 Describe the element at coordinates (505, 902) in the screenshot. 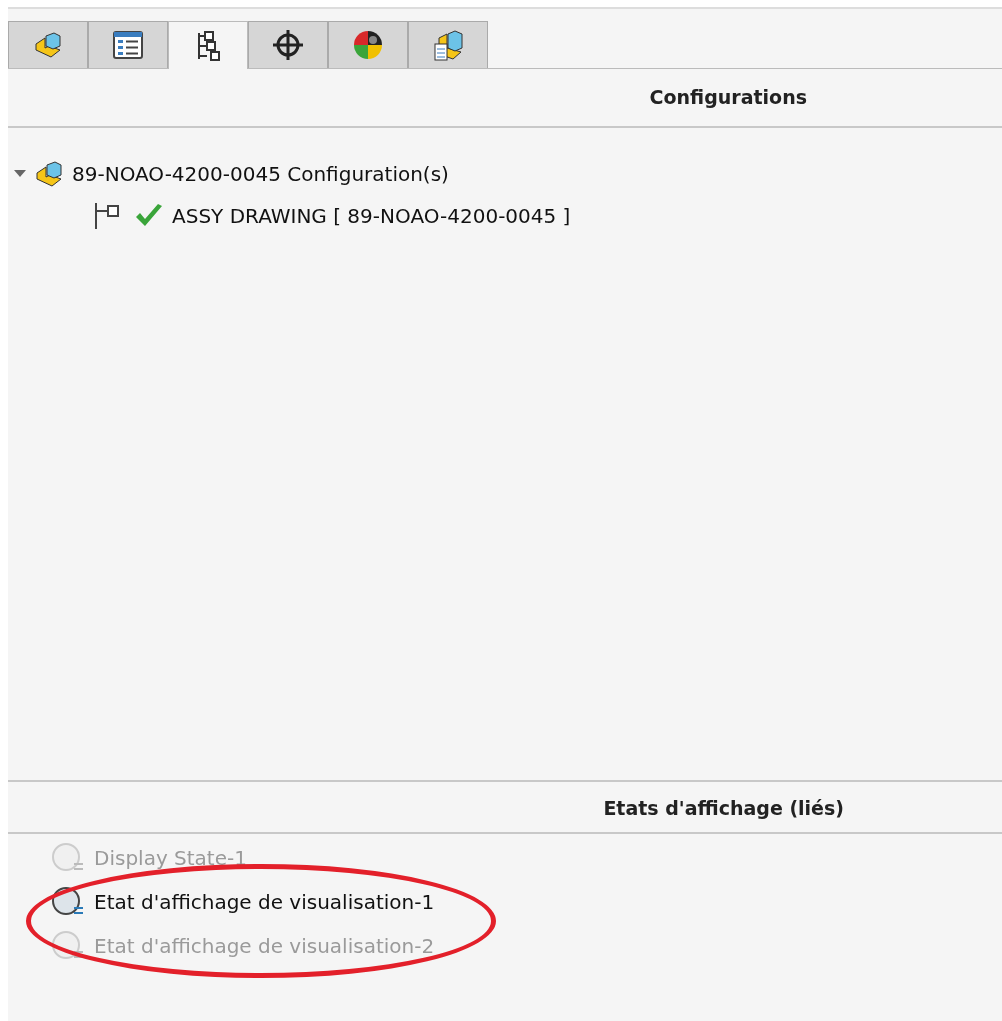

I see `display-state-item: Etat d'affichage de visualisation-1` at that location.